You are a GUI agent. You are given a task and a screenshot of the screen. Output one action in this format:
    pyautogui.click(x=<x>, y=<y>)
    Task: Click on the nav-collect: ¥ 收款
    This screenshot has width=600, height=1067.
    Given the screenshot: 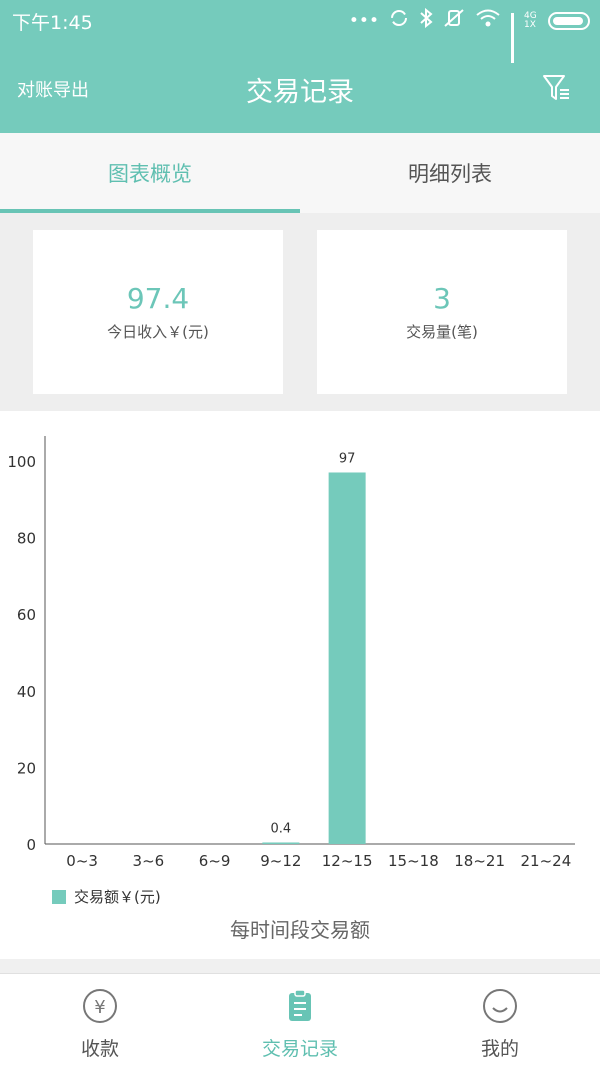 What is the action you would take?
    pyautogui.click(x=100, y=1020)
    